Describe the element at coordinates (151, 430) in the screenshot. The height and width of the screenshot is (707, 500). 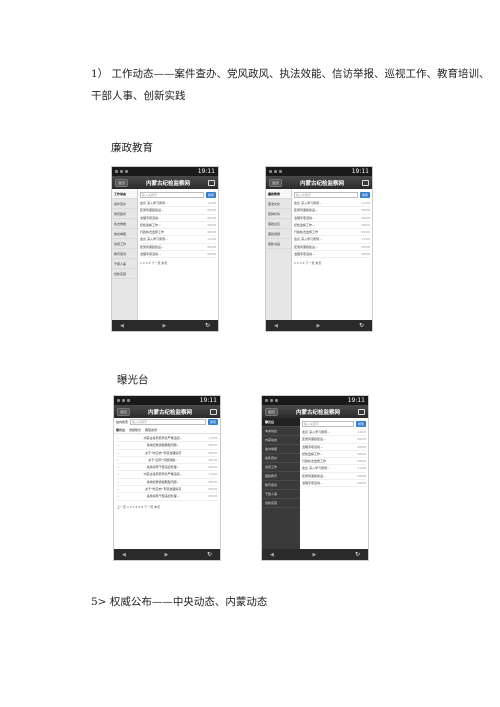
I see `tab-item: 典型案例` at that location.